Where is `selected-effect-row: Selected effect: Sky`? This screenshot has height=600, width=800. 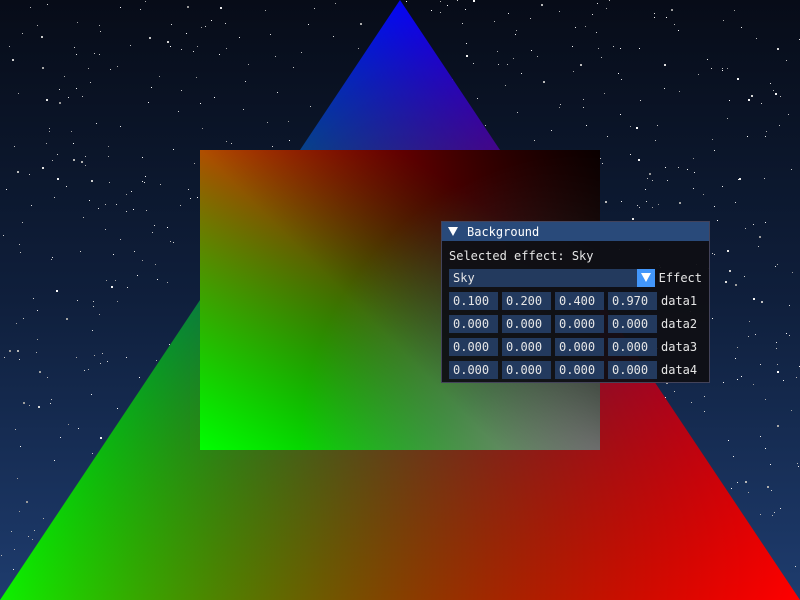
selected-effect-row: Selected effect: Sky is located at coordinates (575, 256).